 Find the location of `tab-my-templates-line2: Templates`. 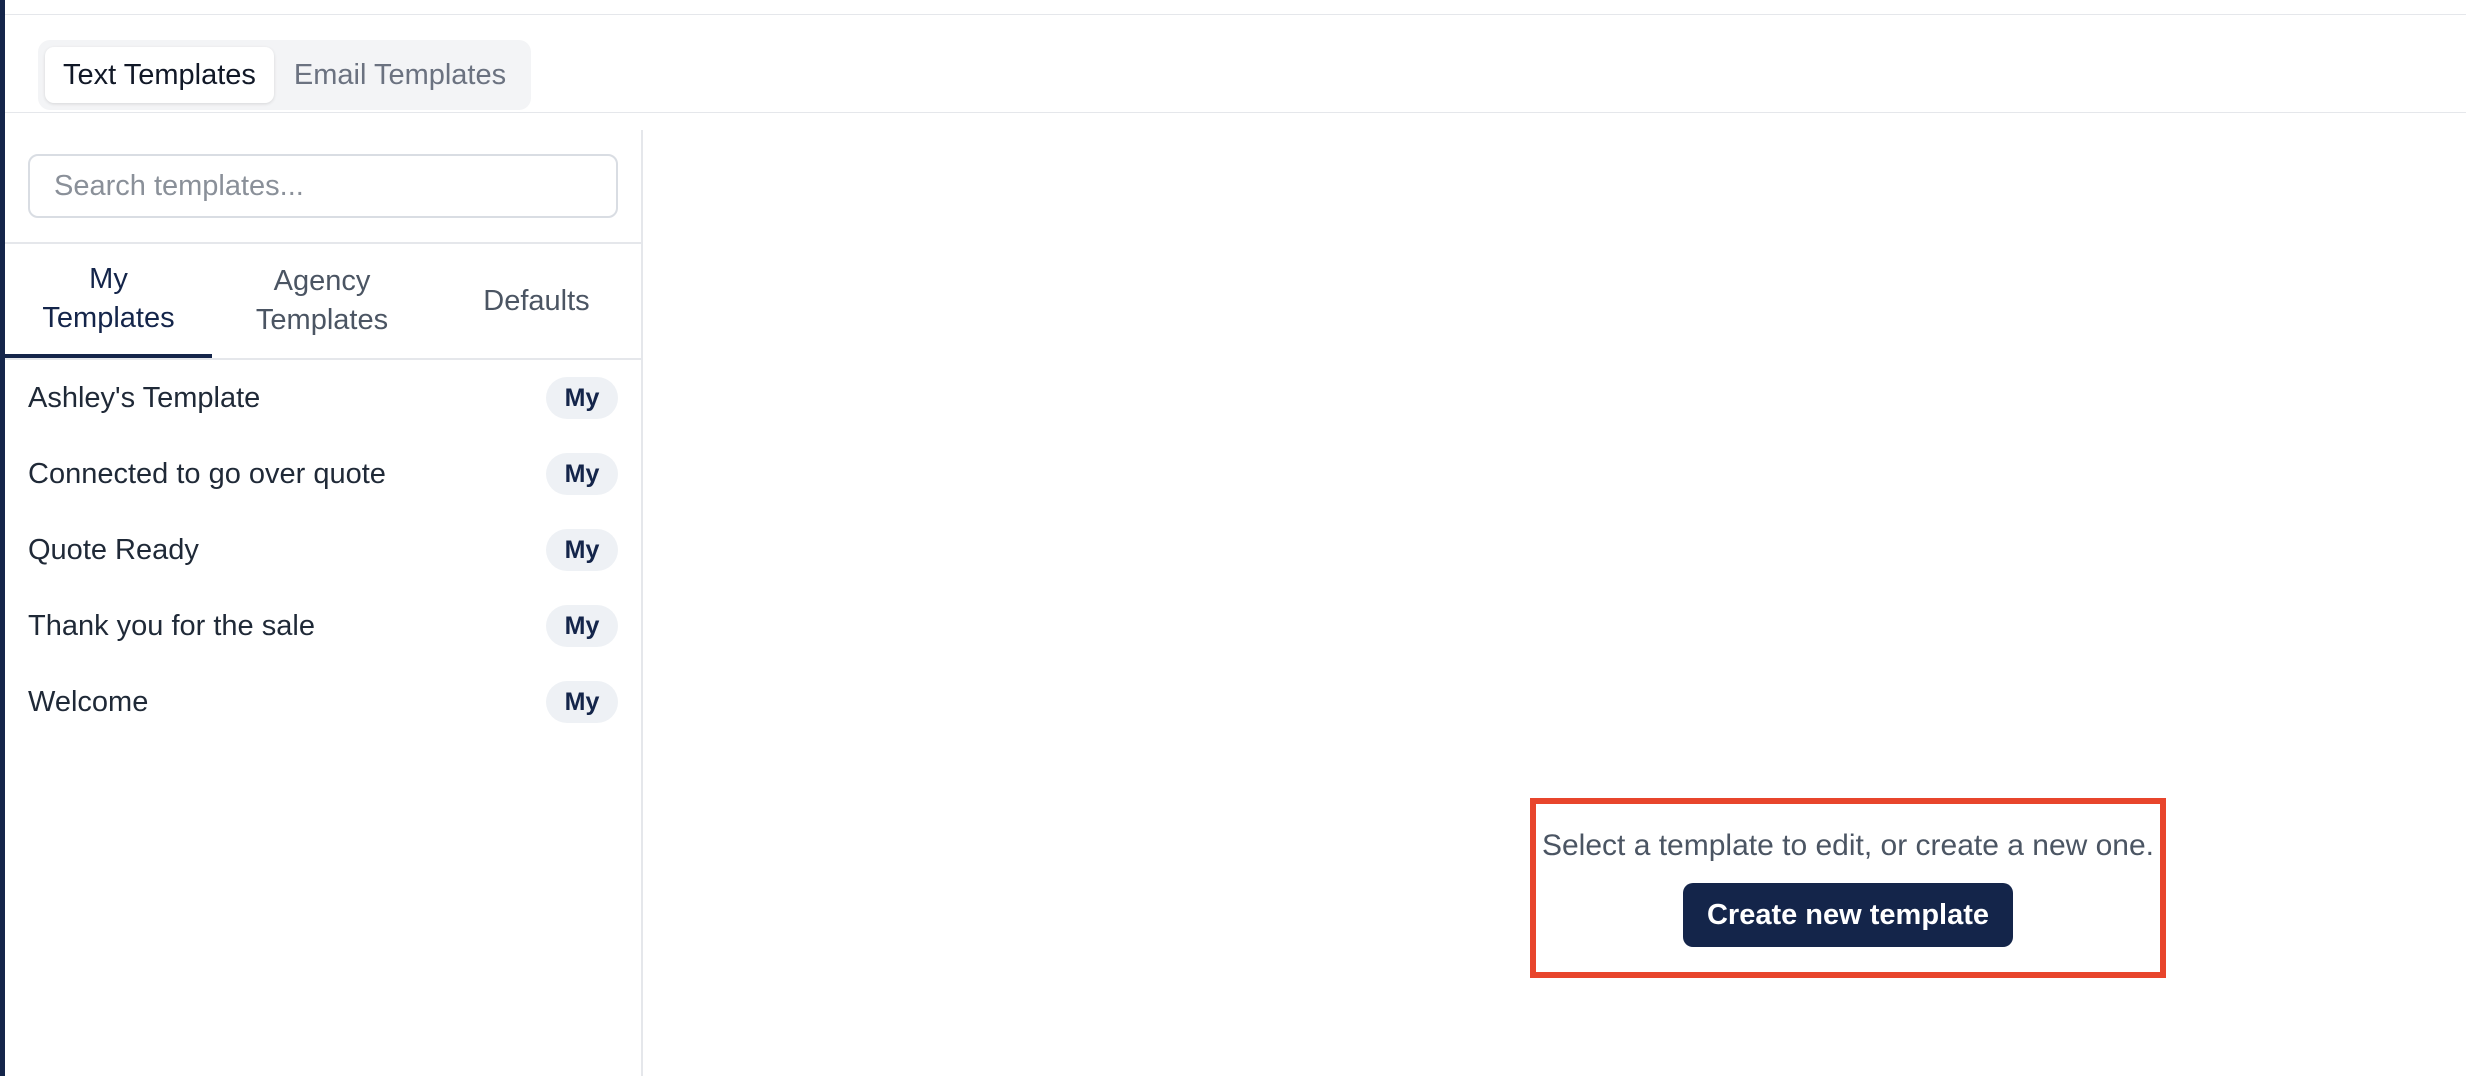

tab-my-templates-line2: Templates is located at coordinates (108, 318).